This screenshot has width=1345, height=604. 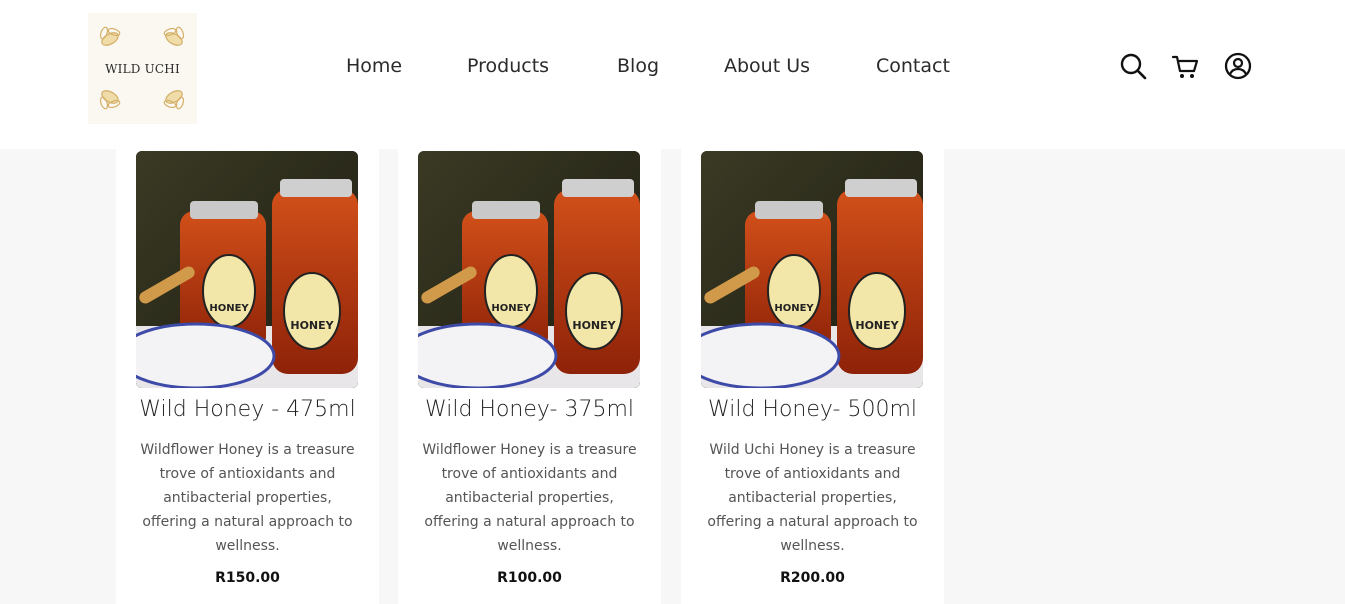 I want to click on nav-home: Home, so click(x=374, y=66).